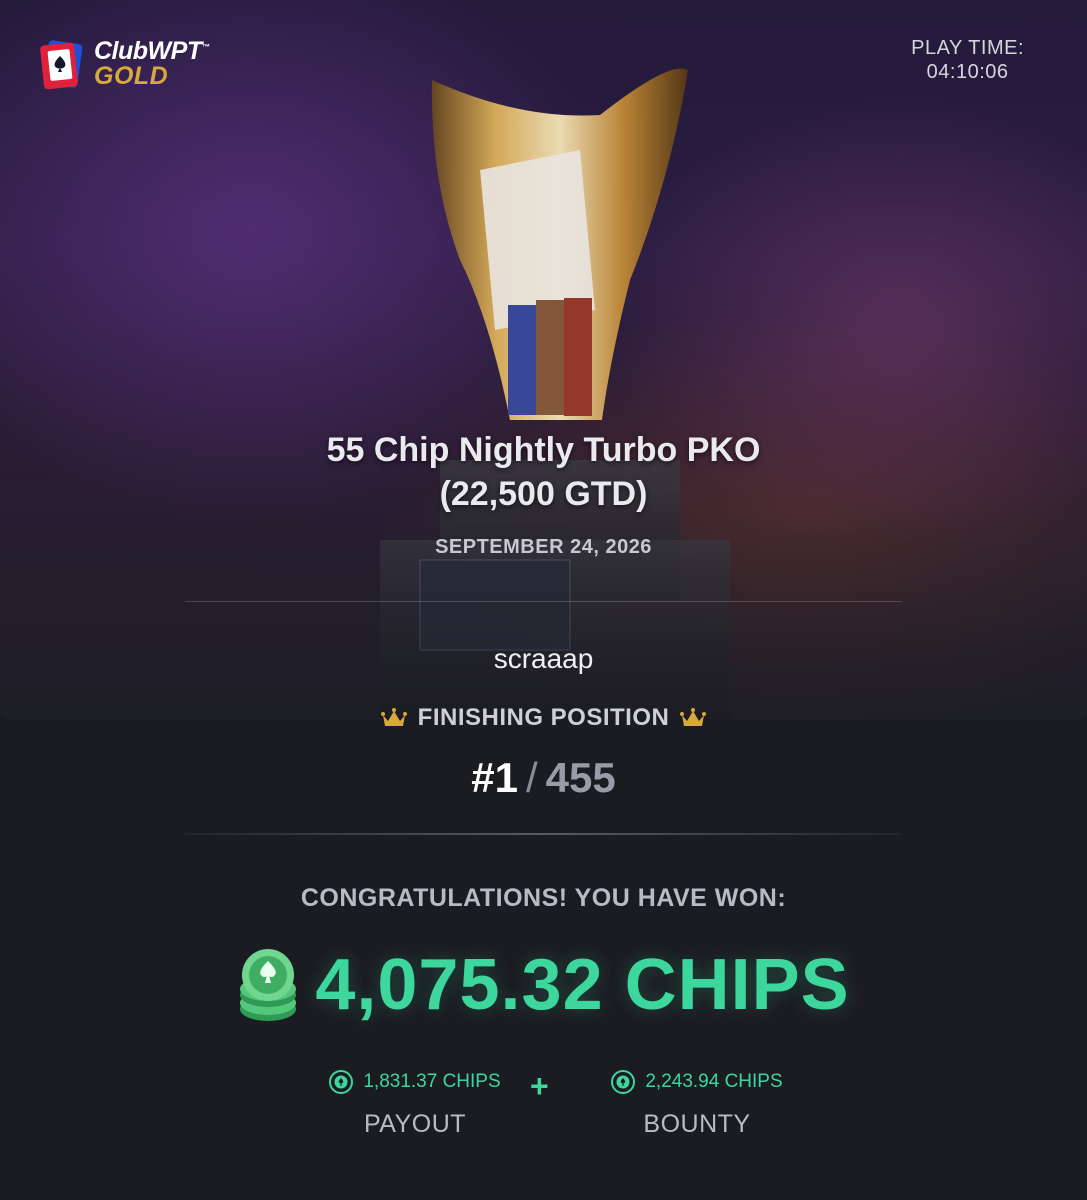 The image size is (1087, 1200). Describe the element at coordinates (580, 777) in the screenshot. I see `total-entrants: 455` at that location.